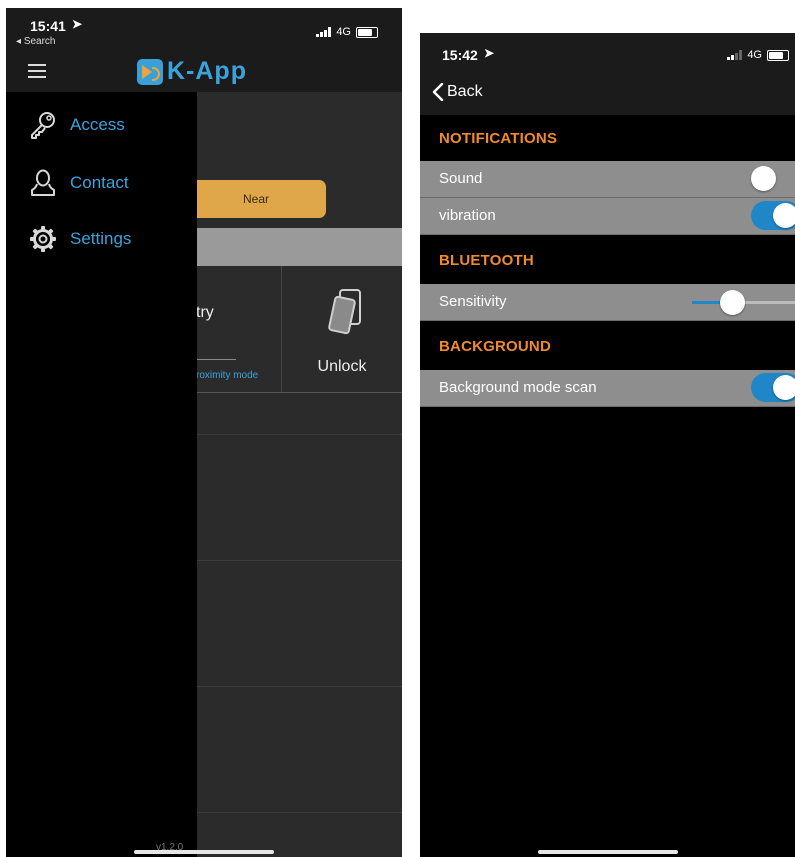  I want to click on unlock-tile-label: Unlock, so click(342, 366).